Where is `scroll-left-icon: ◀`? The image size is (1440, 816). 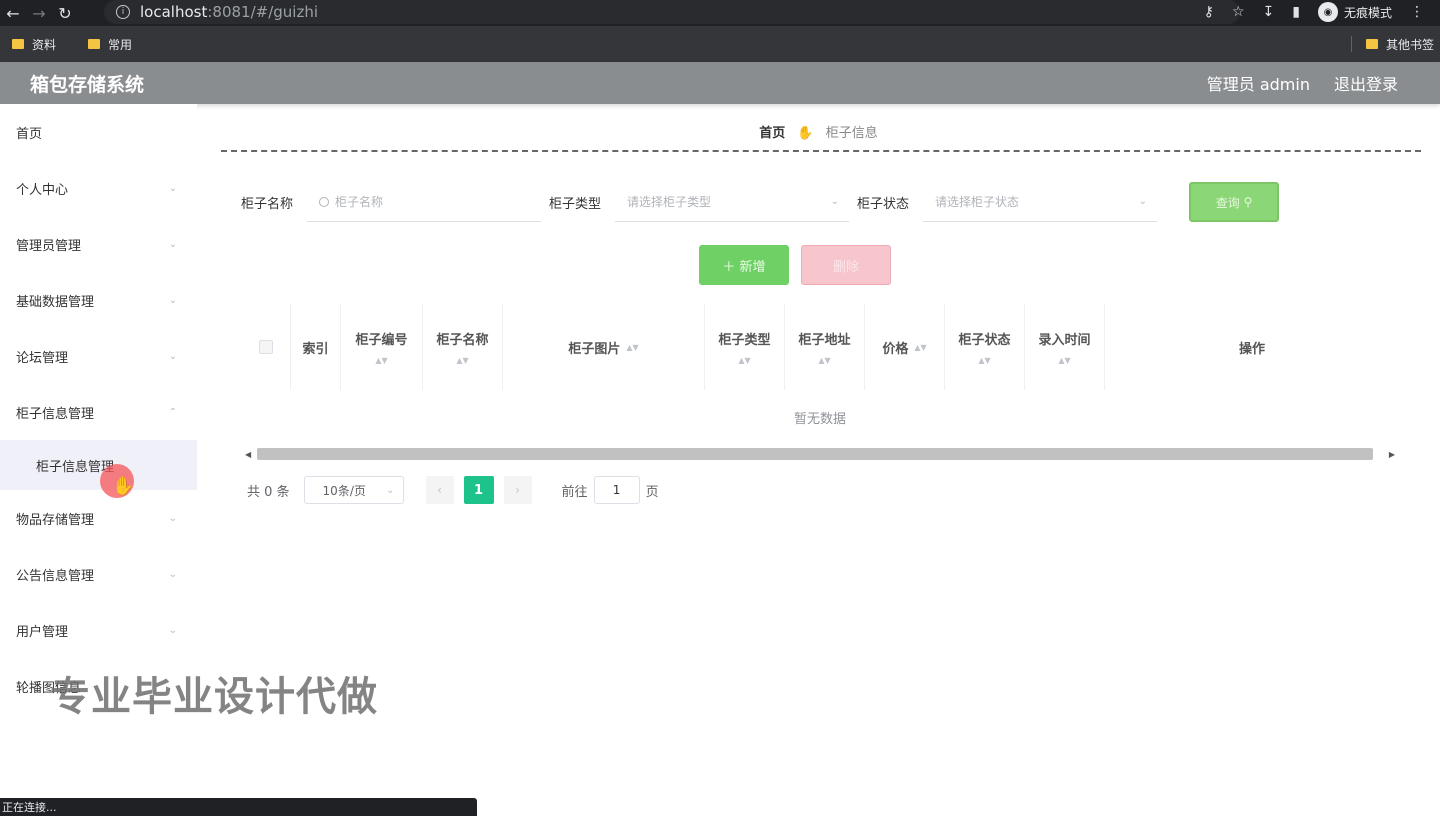 scroll-left-icon: ◀ is located at coordinates (248, 454).